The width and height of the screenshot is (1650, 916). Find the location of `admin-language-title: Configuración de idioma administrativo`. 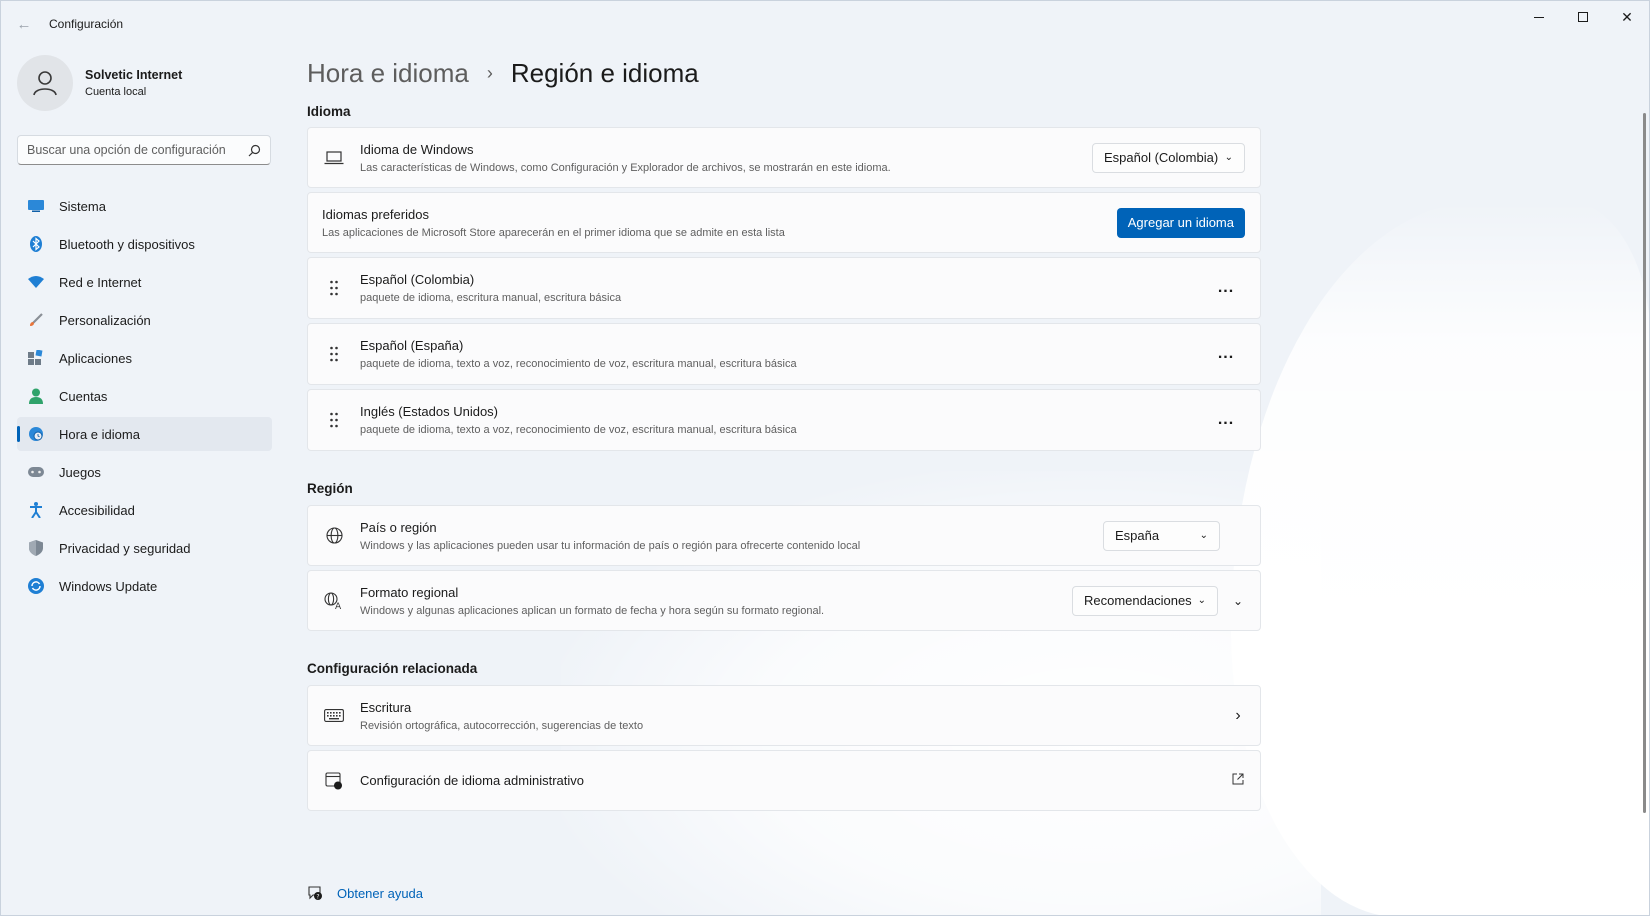

admin-language-title: Configuración de idioma administrativo is located at coordinates (472, 780).